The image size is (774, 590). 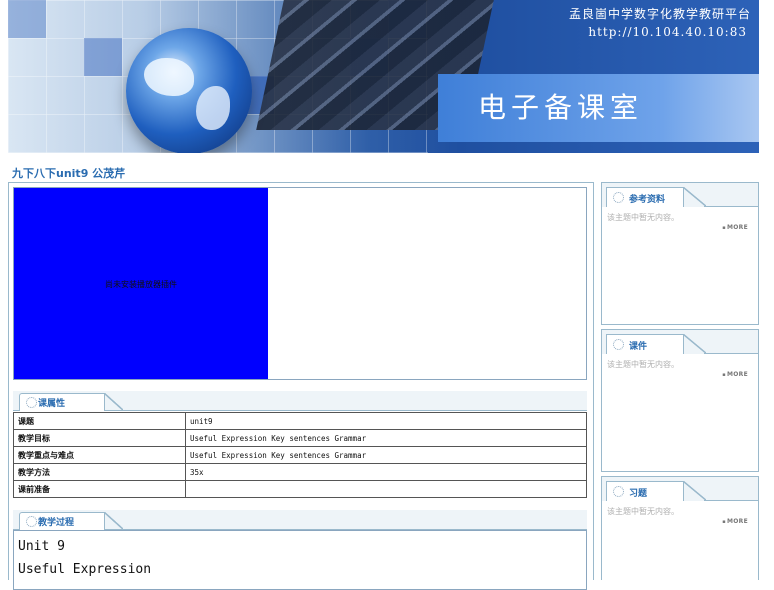 I want to click on page-title: 电子备课室, so click(x=561, y=107).